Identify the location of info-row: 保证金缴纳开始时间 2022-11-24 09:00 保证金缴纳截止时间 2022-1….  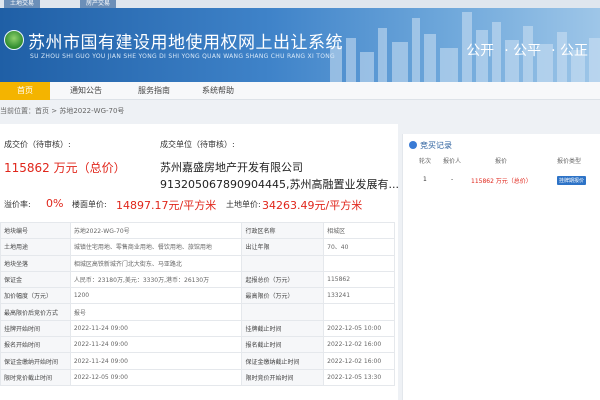
(197, 361).